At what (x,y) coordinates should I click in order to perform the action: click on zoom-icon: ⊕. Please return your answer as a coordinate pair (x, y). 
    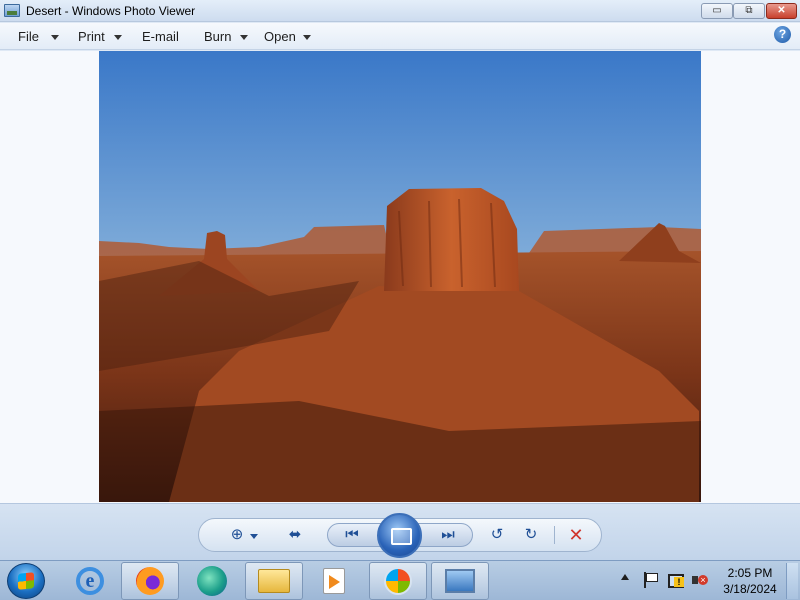
    Looking at the image, I should click on (237, 535).